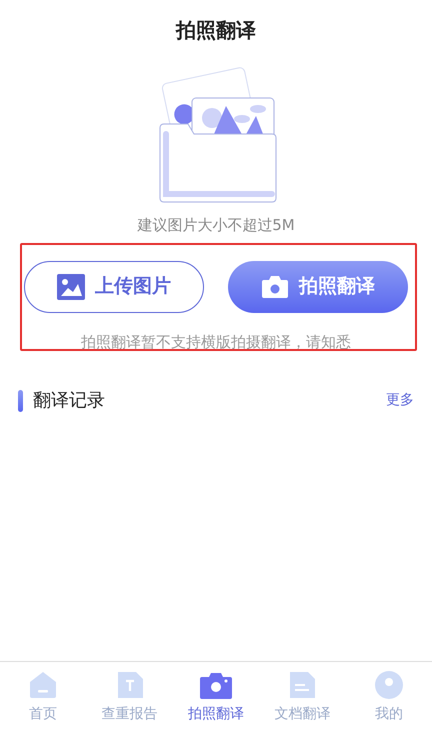  I want to click on document-icon, so click(302, 685).